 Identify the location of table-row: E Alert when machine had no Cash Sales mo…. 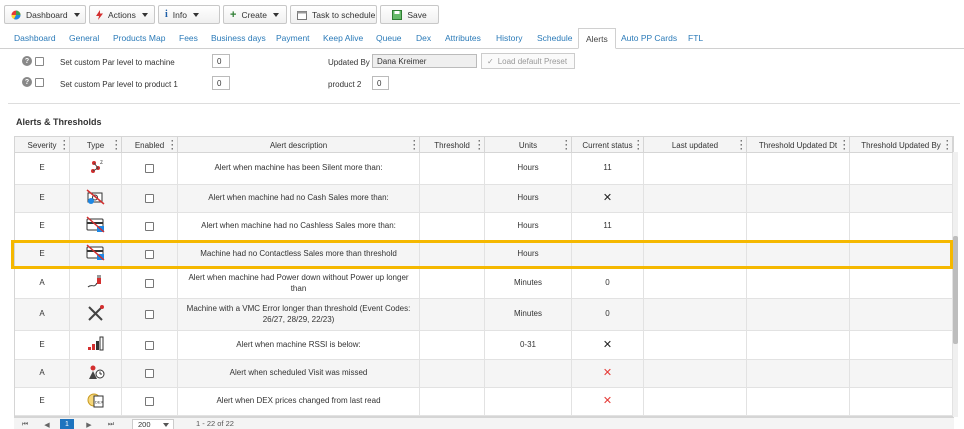
(484, 199).